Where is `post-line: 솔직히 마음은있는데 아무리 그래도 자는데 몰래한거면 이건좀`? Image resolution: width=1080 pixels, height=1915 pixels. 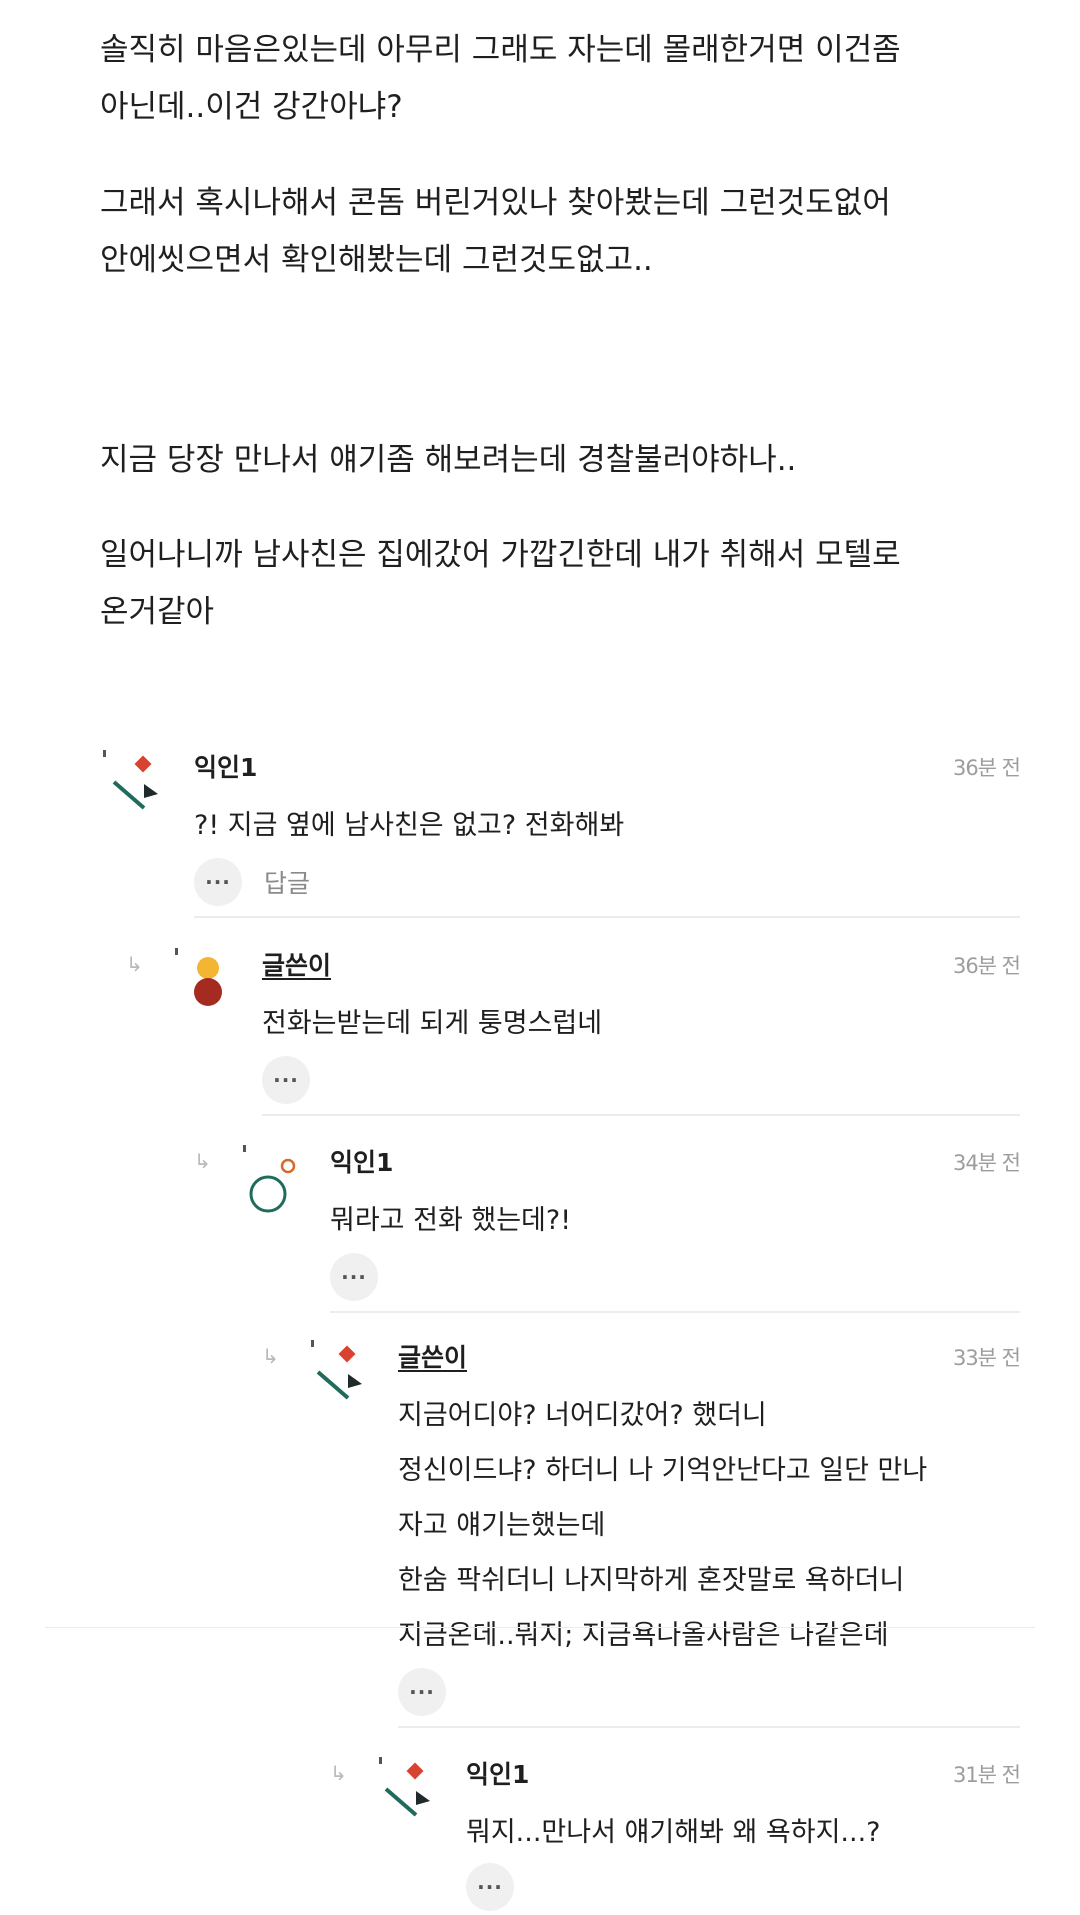 post-line: 솔직히 마음은있는데 아무리 그래도 자는데 몰래한거면 이건좀 is located at coordinates (500, 50).